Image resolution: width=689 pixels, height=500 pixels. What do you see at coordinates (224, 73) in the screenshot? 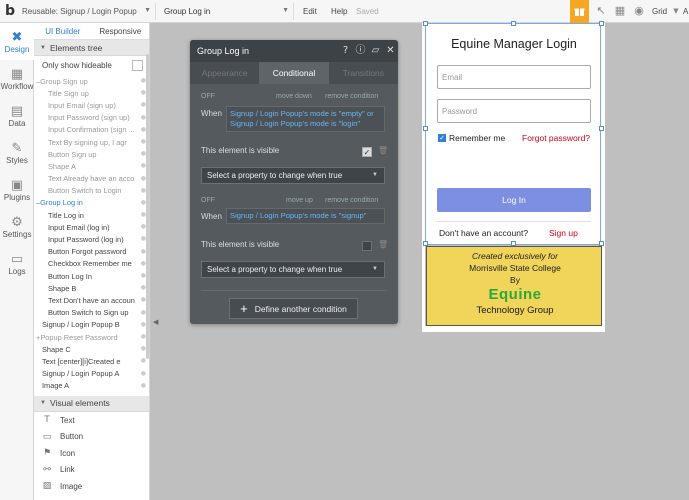
I see `tab-appearance: Appearance` at bounding box center [224, 73].